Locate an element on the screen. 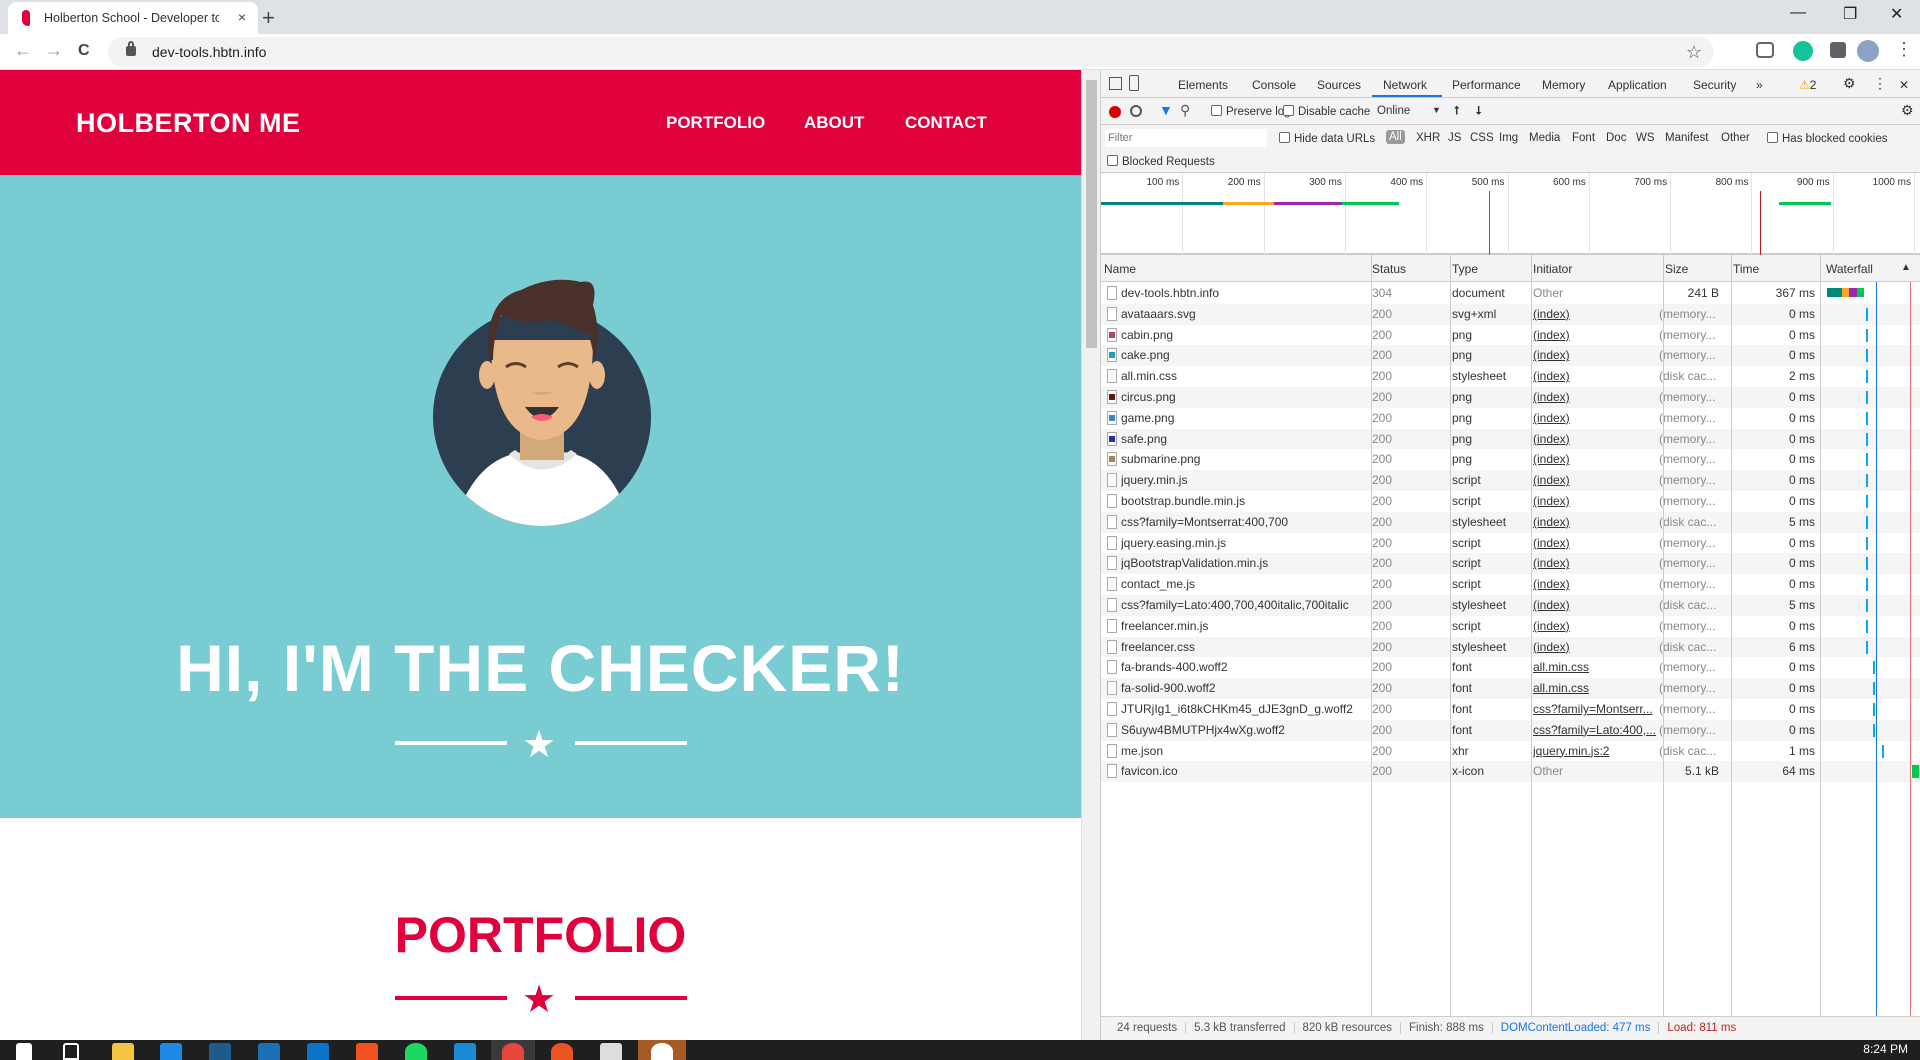 Image resolution: width=1920 pixels, height=1060 pixels. profile-avatar is located at coordinates (1868, 51).